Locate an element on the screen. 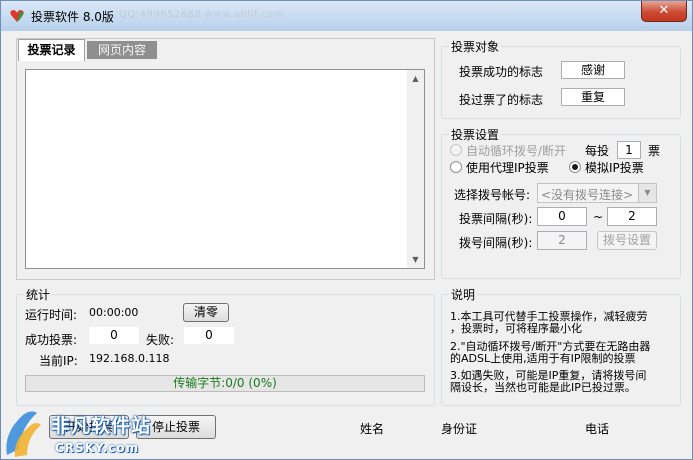 The height and width of the screenshot is (460, 693). voted-flag-input: 重复 is located at coordinates (593, 97).